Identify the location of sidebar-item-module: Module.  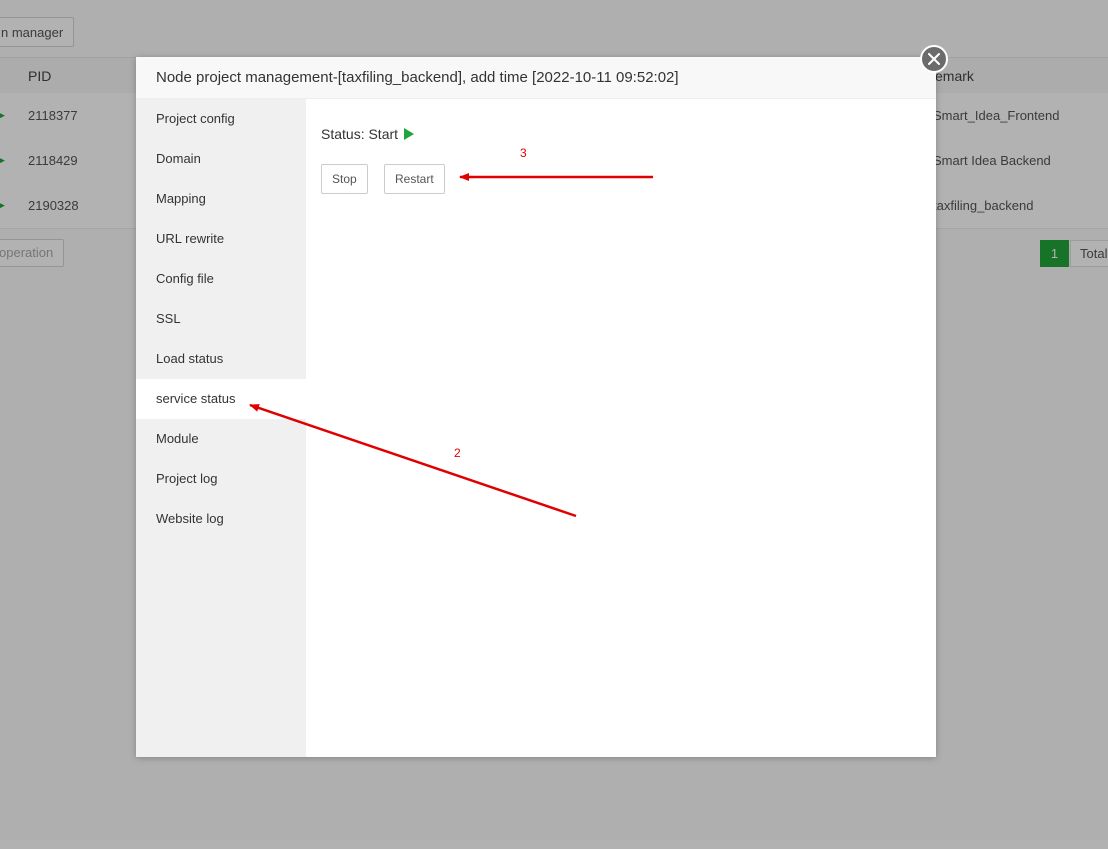
(221, 439).